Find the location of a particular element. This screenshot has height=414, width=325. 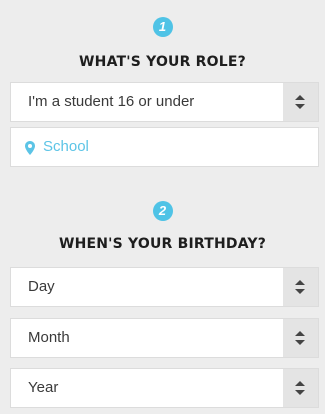

year-select-arrow is located at coordinates (300, 388).